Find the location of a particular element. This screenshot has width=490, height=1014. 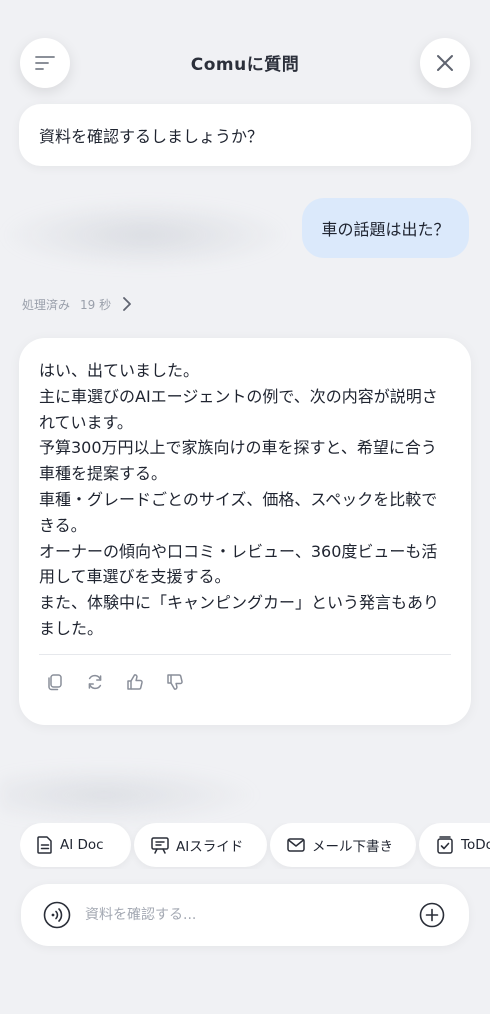

suggested-prompt-text: 資料を確認するしましょうか？ is located at coordinates (151, 136).